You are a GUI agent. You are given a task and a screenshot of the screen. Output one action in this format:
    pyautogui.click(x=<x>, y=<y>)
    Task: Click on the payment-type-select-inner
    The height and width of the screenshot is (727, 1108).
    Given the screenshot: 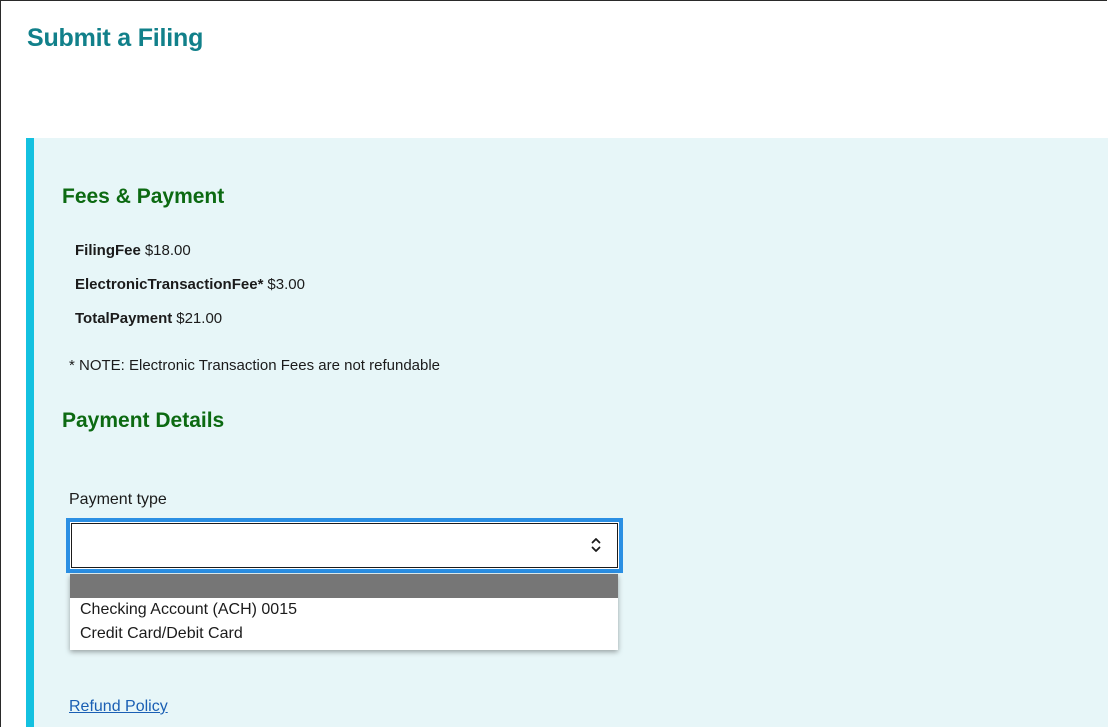 What is the action you would take?
    pyautogui.click(x=344, y=545)
    